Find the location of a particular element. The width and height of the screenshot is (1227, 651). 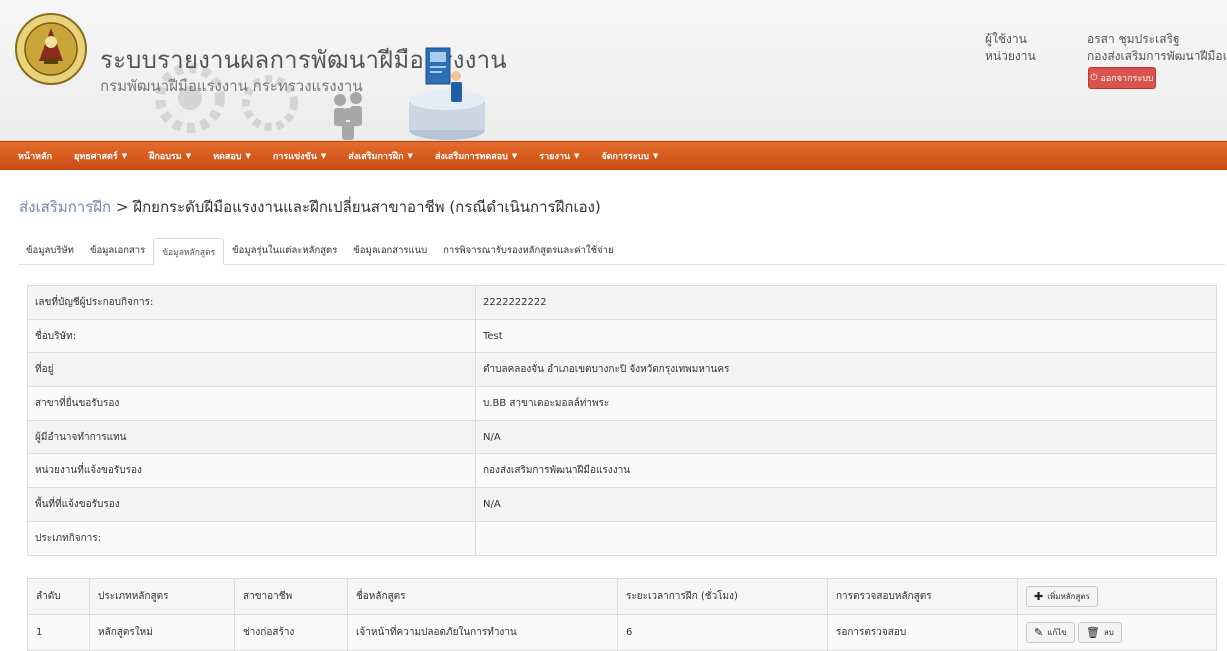

cell-actions: ✎ แก้ไข 🗑 ลบ is located at coordinates (1117, 632).